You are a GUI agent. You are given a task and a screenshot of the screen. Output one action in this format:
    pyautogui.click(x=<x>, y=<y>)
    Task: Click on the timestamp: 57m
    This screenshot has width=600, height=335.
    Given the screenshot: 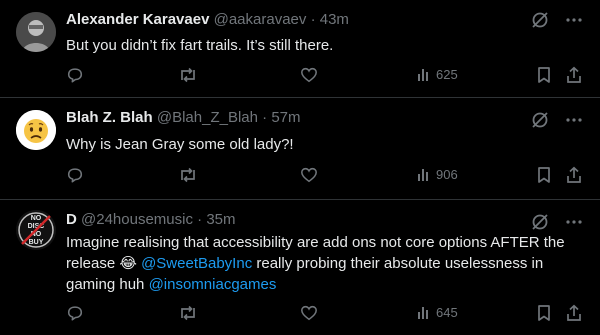 What is the action you would take?
    pyautogui.click(x=285, y=117)
    